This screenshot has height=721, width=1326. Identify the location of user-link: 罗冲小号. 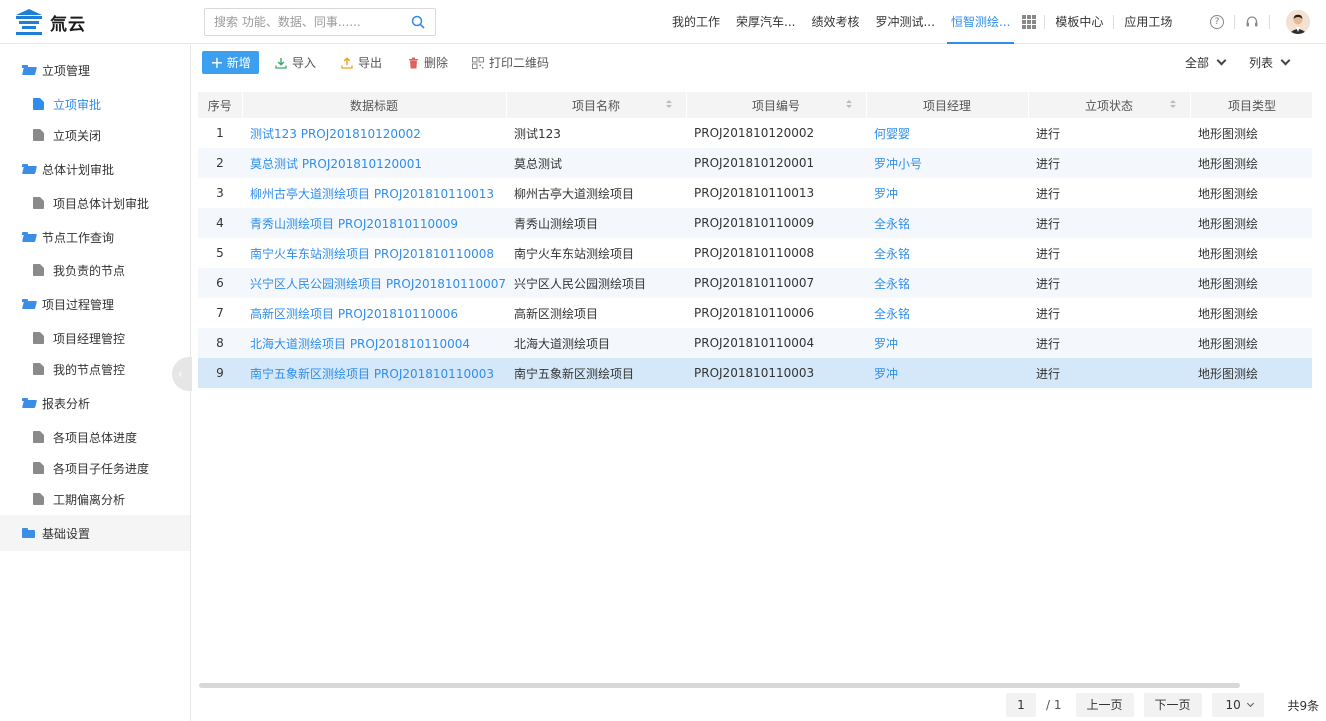
(898, 164).